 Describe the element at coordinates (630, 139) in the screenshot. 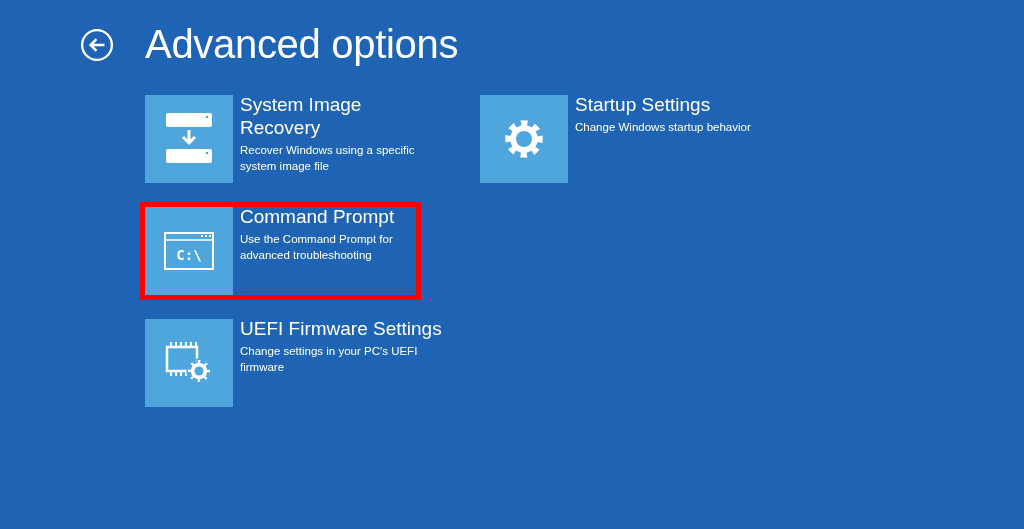

I see `option-tile: Startup Settings Change Windows startup behavior` at that location.